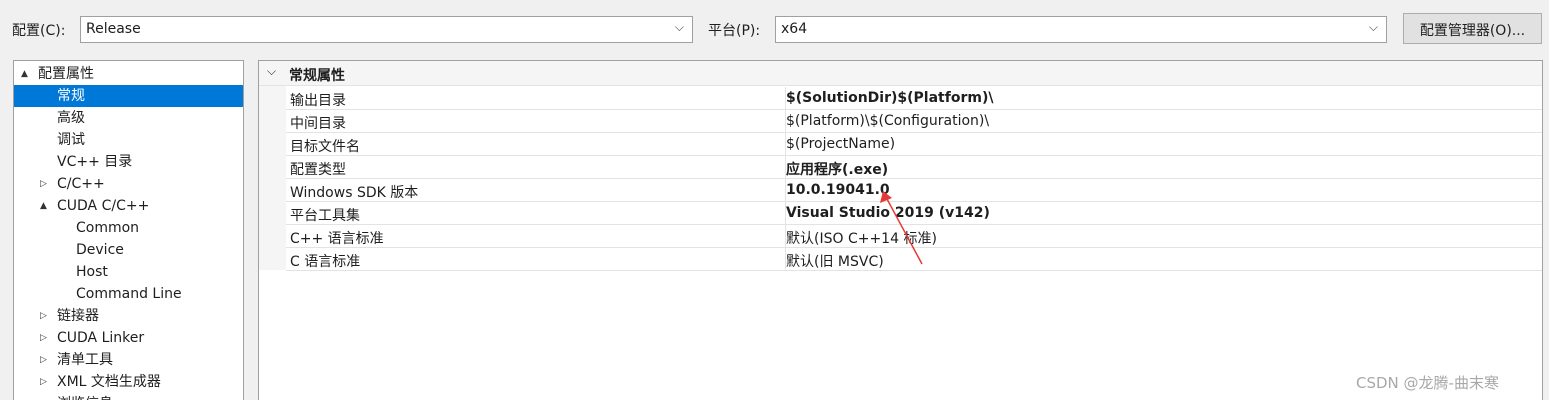  What do you see at coordinates (914, 259) in the screenshot?
I see `property-row: C 语言标准 默认(旧 MSVC)` at bounding box center [914, 259].